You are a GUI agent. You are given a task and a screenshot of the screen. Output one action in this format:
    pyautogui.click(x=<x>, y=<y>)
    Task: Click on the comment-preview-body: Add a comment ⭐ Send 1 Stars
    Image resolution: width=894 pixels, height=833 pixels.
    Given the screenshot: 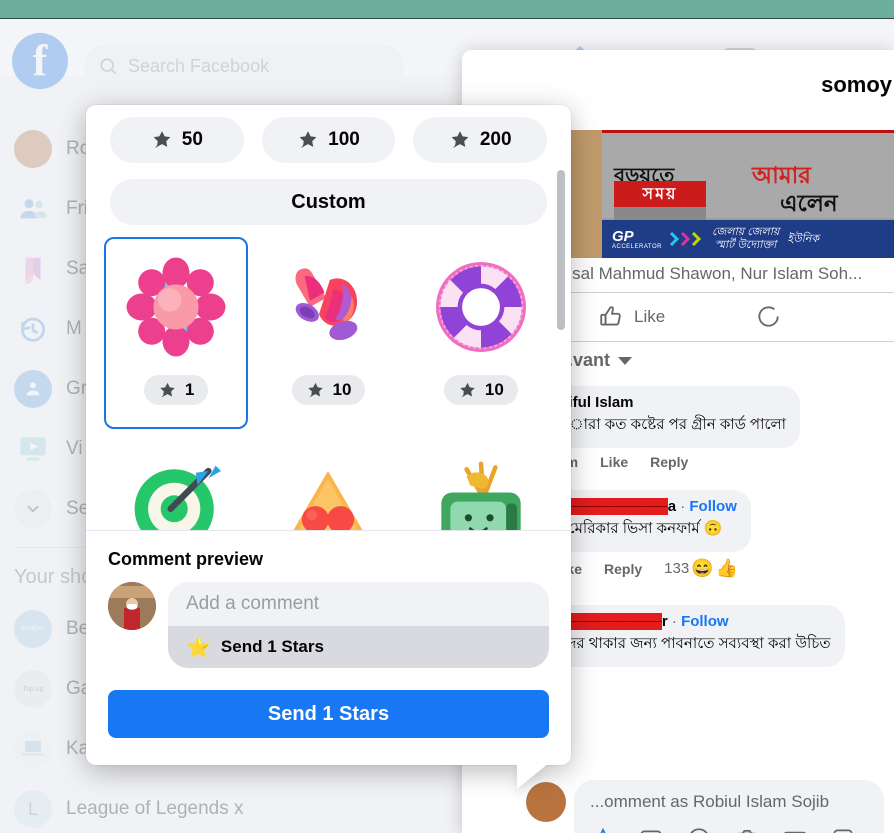 What is the action you would take?
    pyautogui.click(x=358, y=625)
    